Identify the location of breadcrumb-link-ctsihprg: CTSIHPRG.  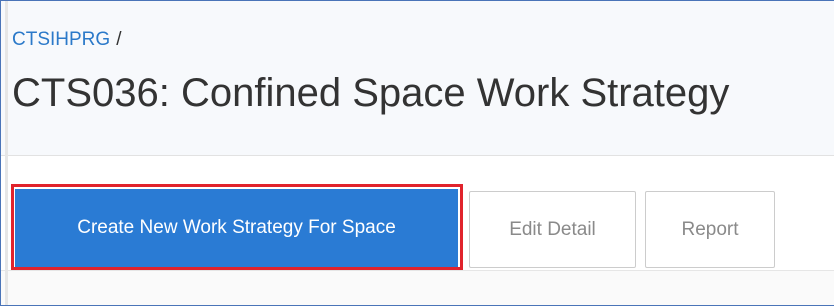
(61, 39).